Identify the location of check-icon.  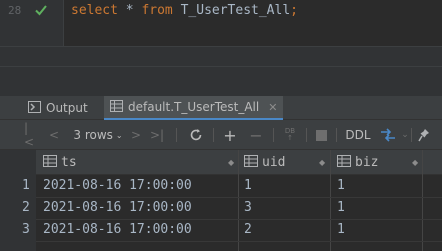
(41, 11).